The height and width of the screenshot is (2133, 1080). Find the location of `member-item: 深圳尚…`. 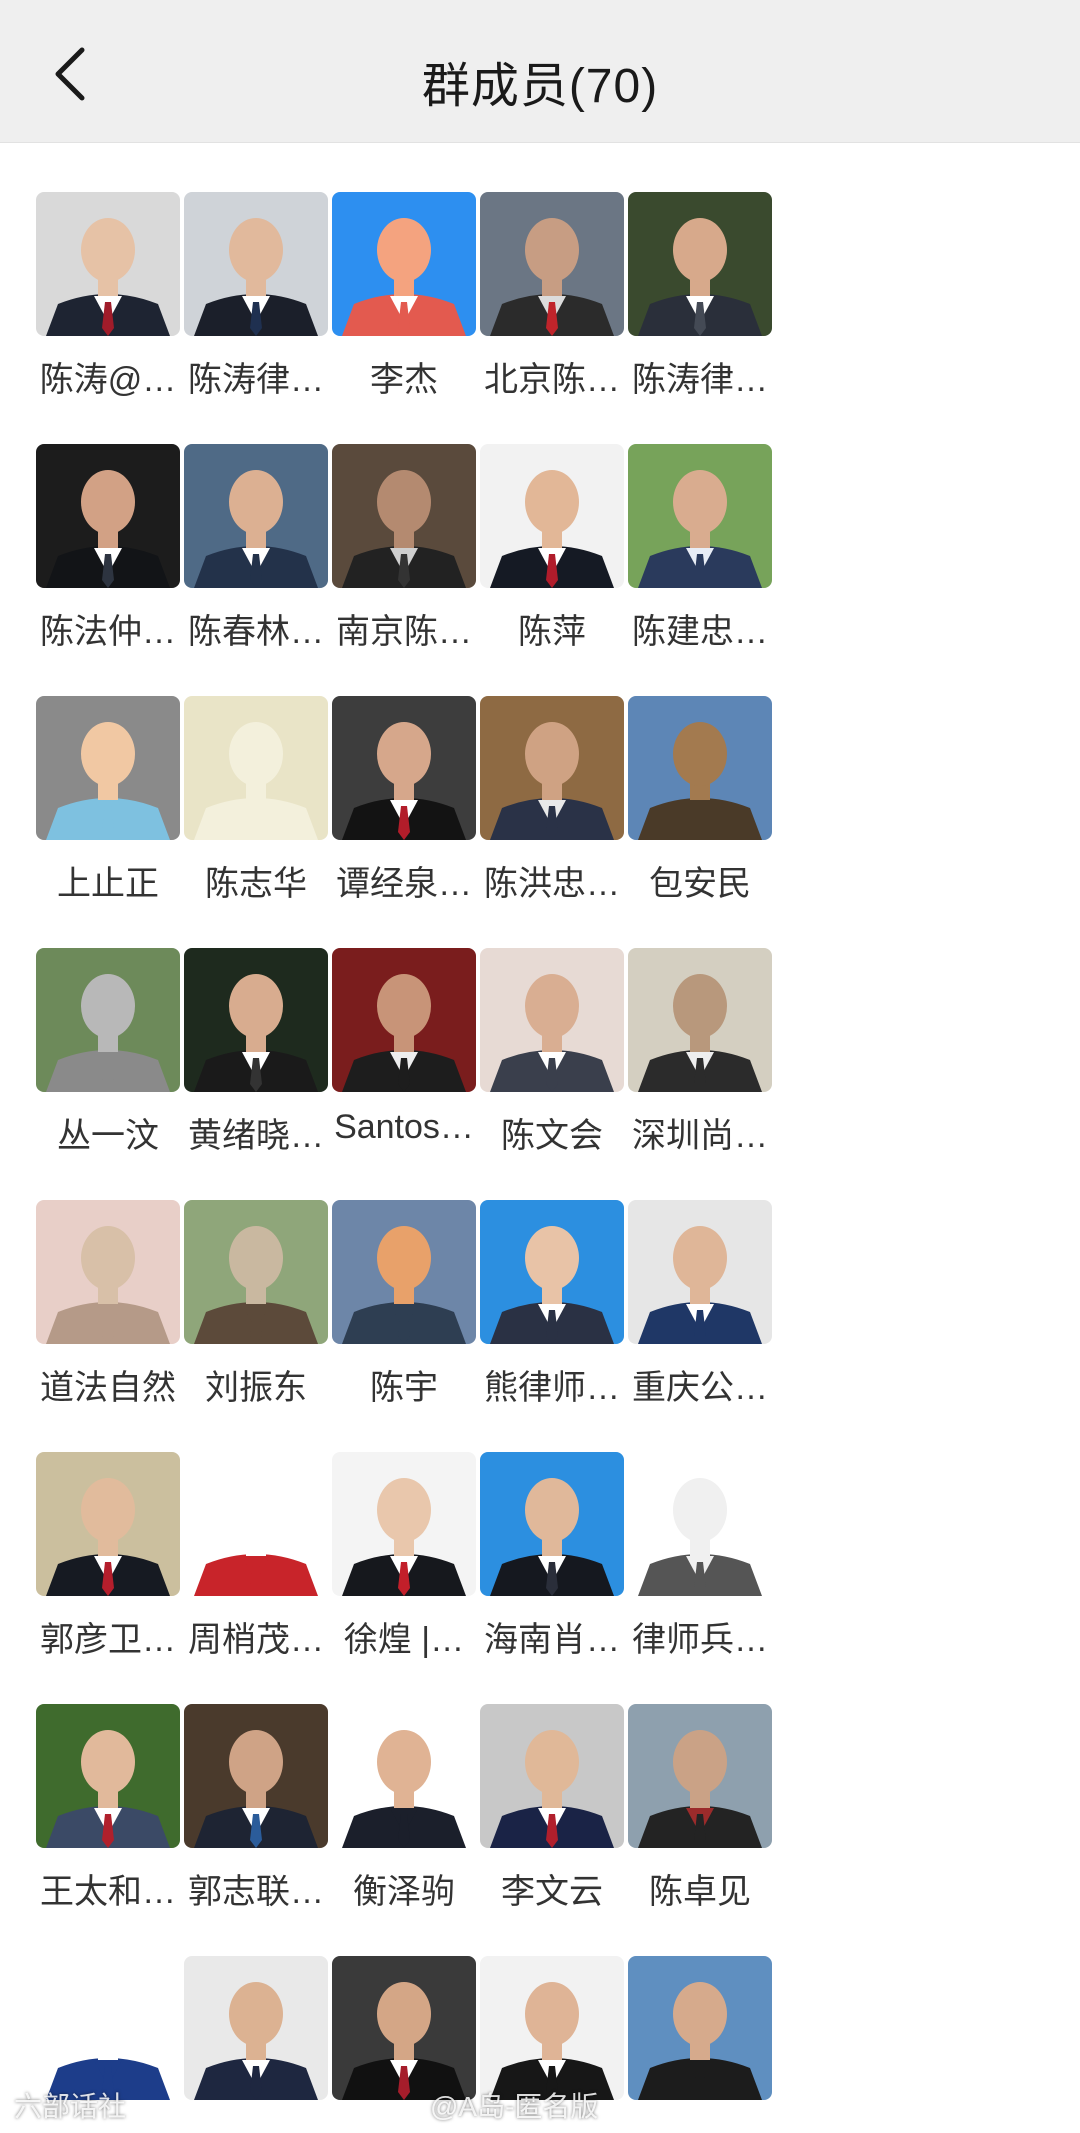

member-item: 深圳尚… is located at coordinates (700, 1068).